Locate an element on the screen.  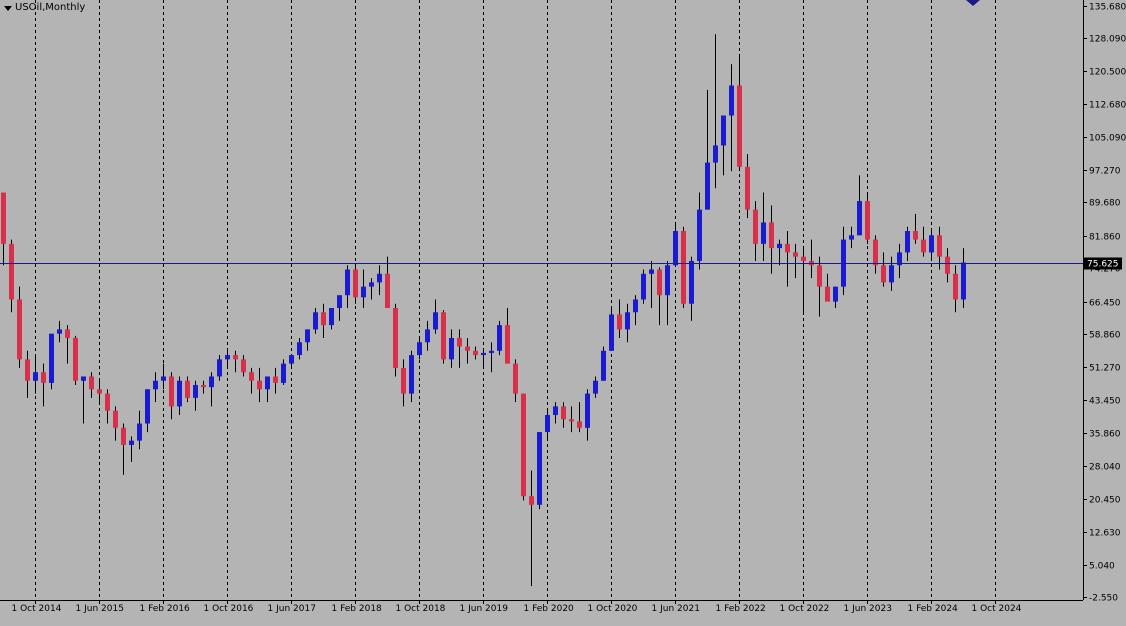
x-tick-label: 1 Feb 2024 is located at coordinates (933, 609).